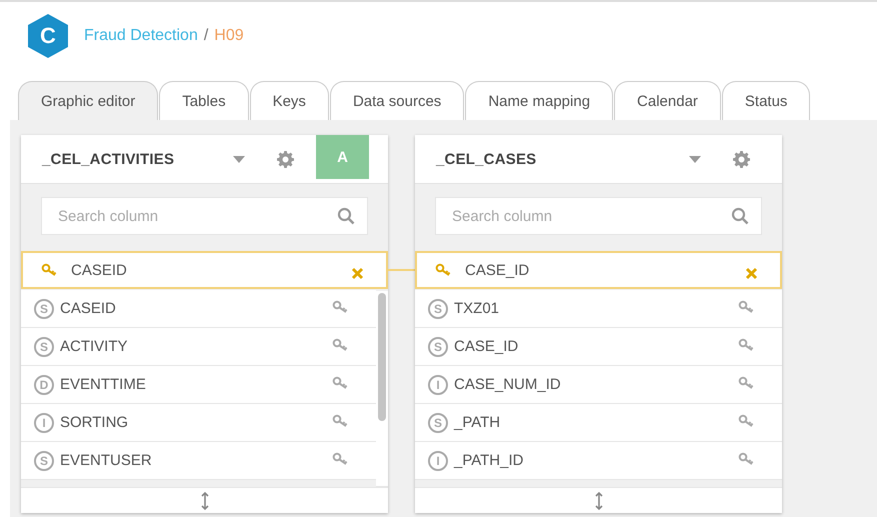  I want to click on key-column-row: CASEID, so click(204, 270).